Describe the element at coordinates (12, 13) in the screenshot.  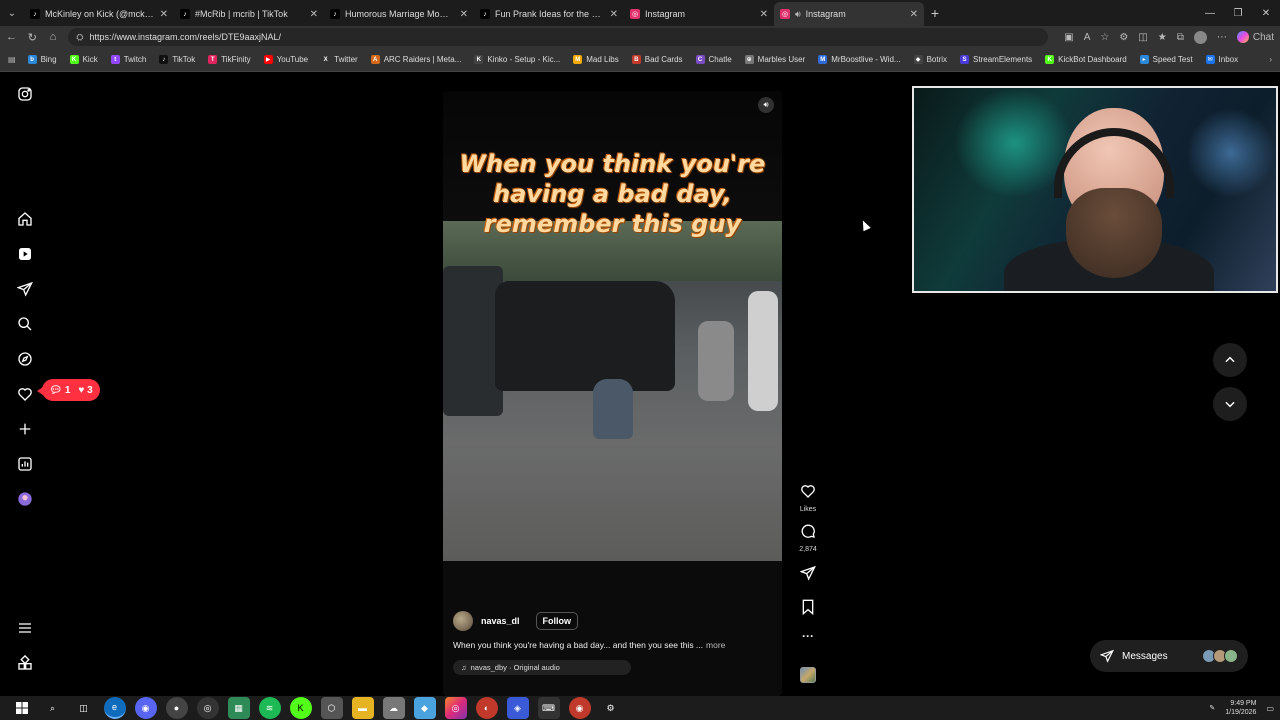
I see `tab-actions-icon: ⌄` at that location.